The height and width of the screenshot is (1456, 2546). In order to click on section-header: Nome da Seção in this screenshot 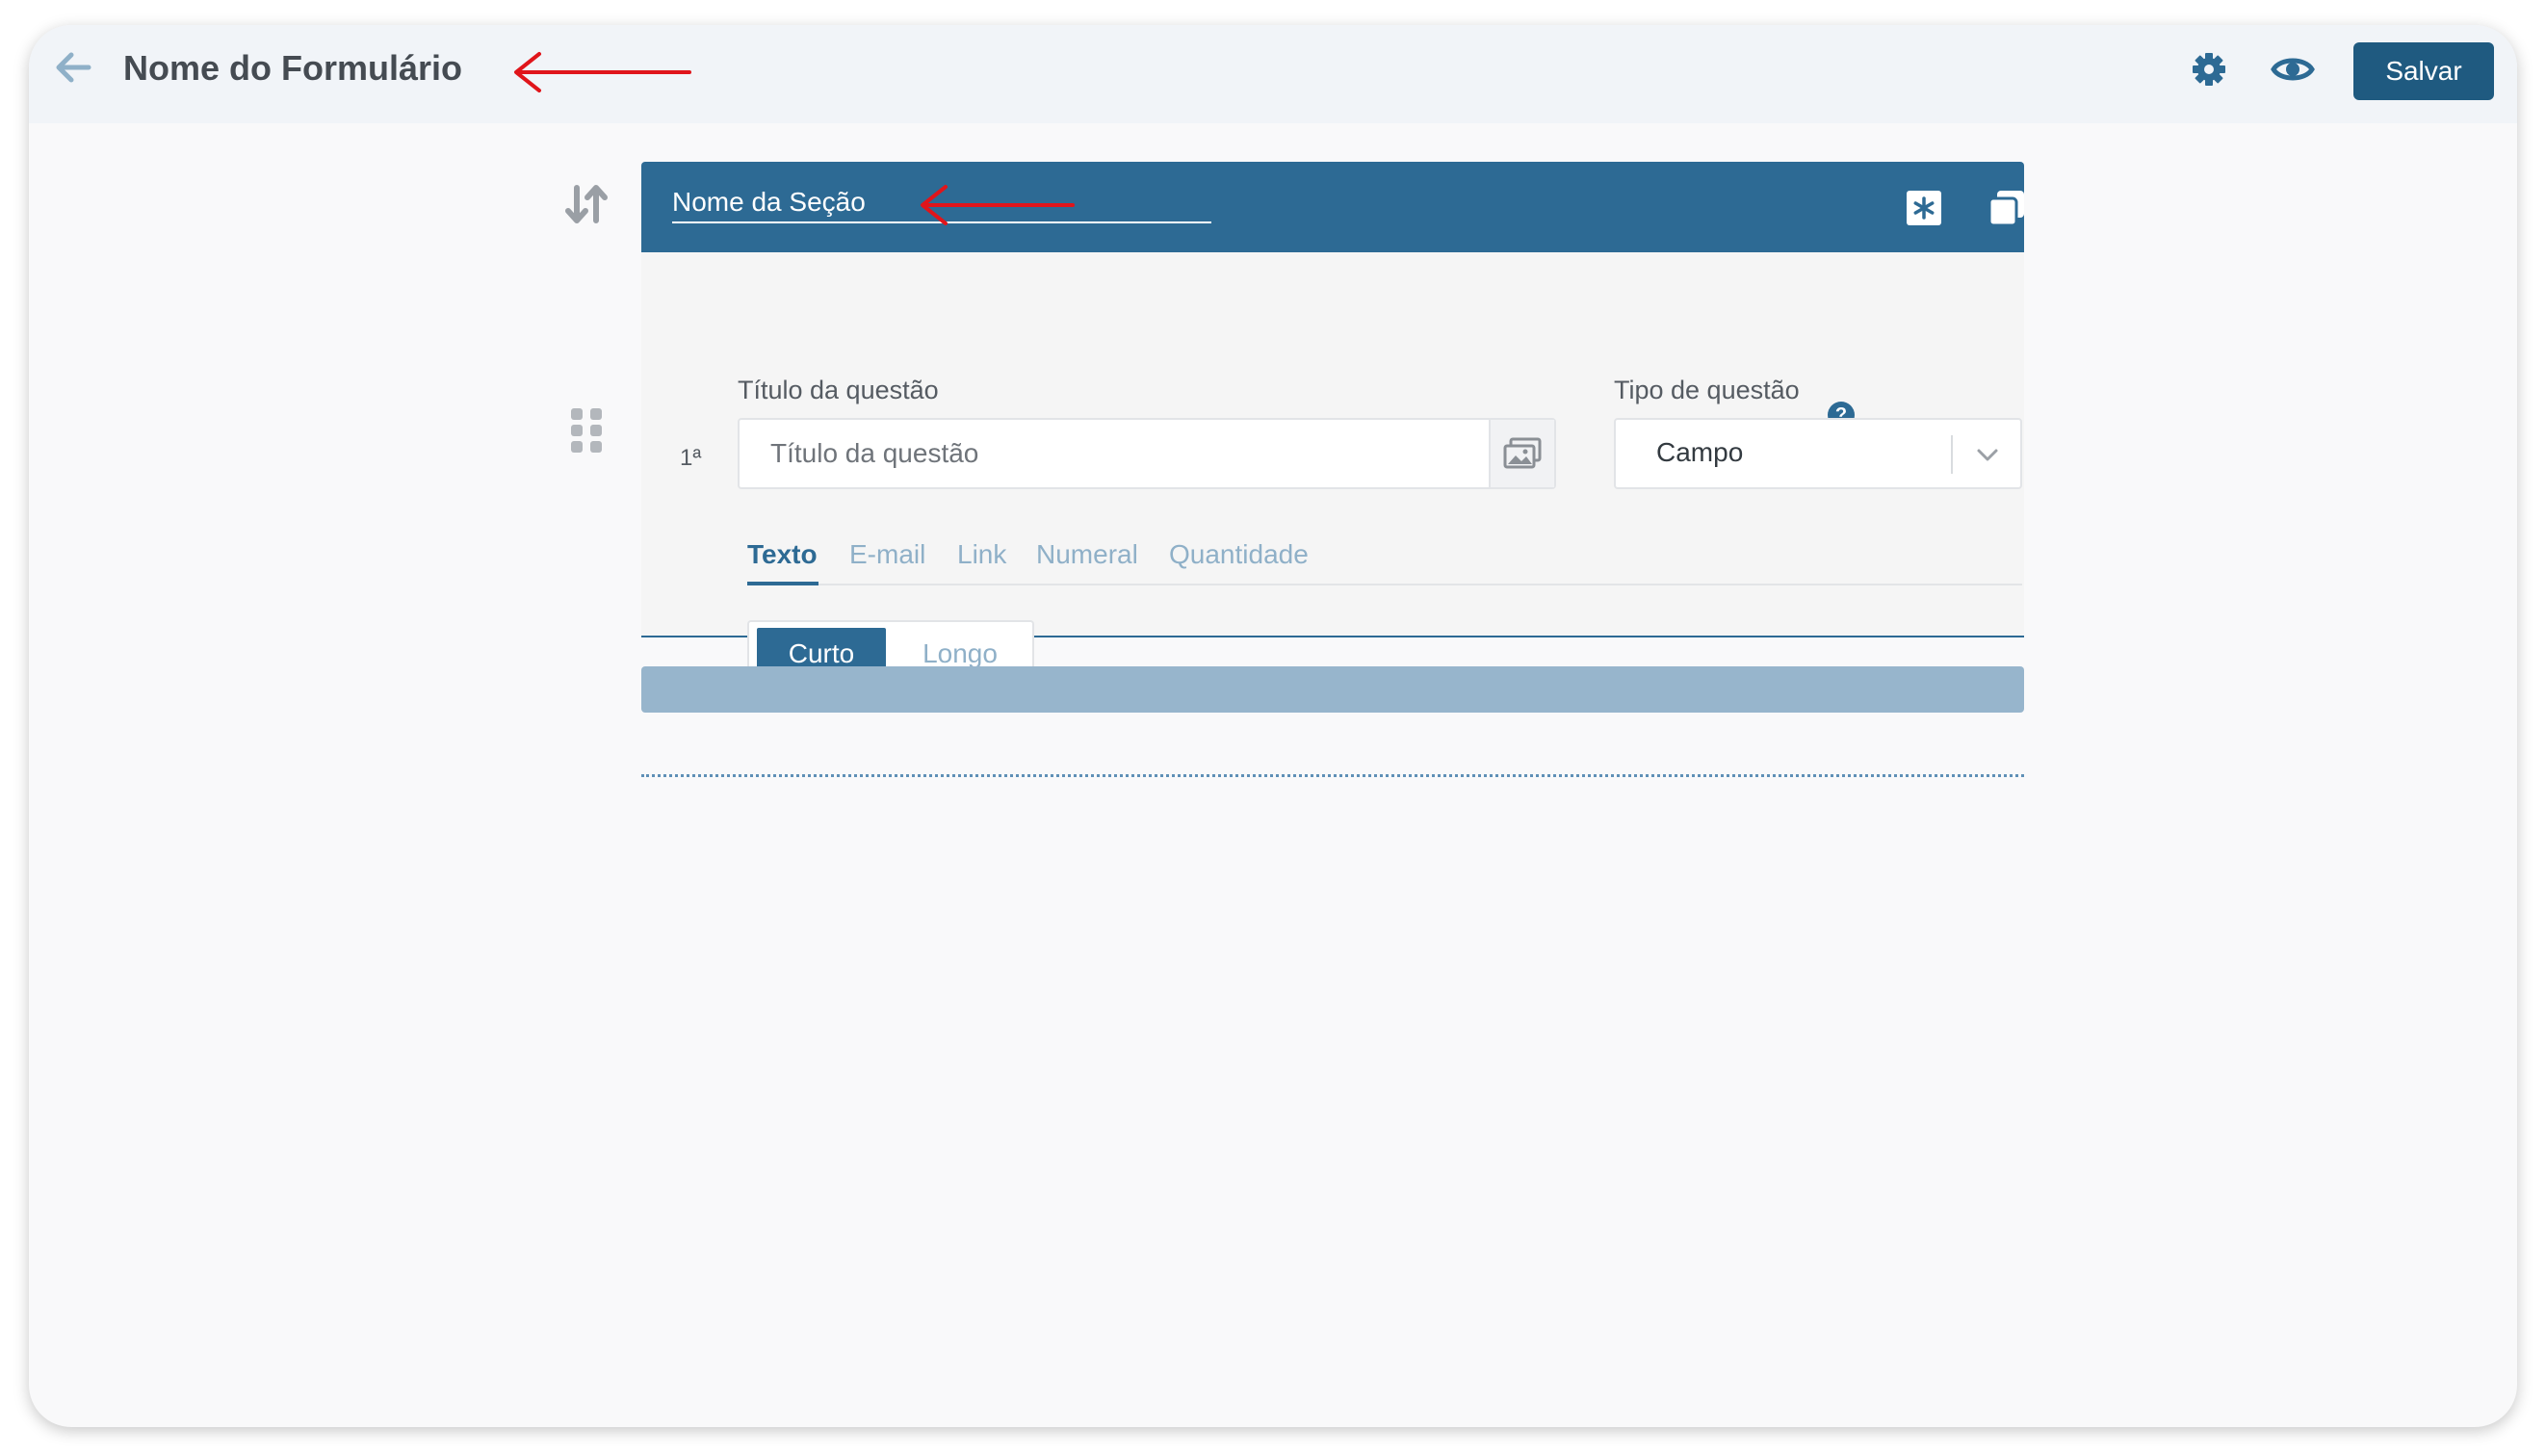, I will do `click(1332, 207)`.